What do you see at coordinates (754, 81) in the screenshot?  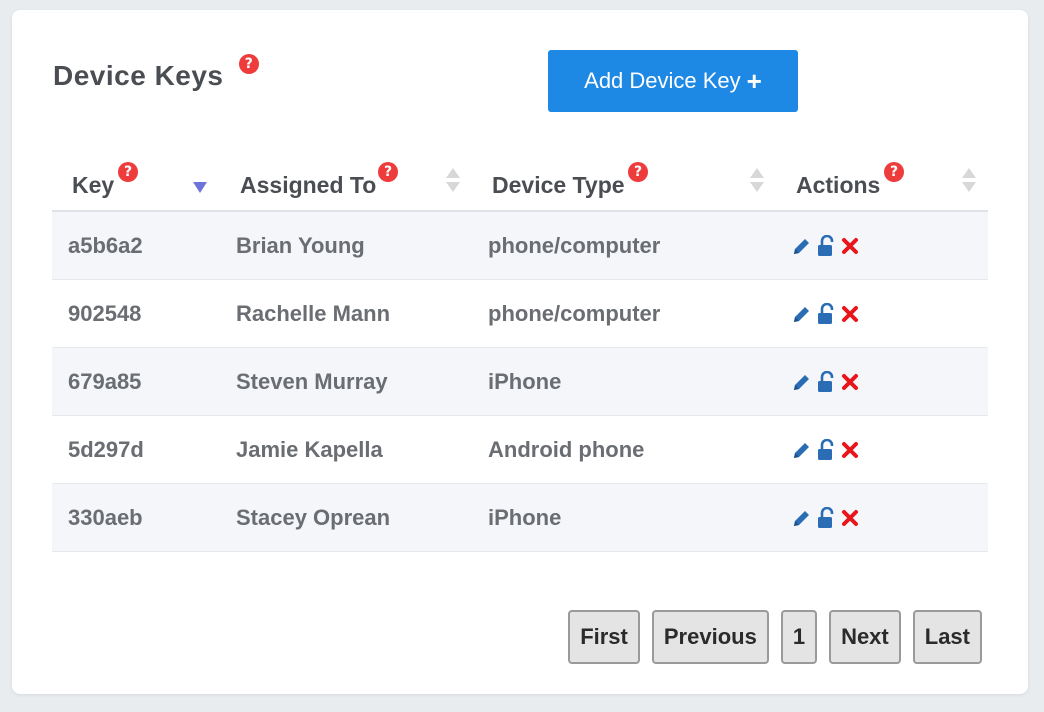 I see `plus-icon: +` at bounding box center [754, 81].